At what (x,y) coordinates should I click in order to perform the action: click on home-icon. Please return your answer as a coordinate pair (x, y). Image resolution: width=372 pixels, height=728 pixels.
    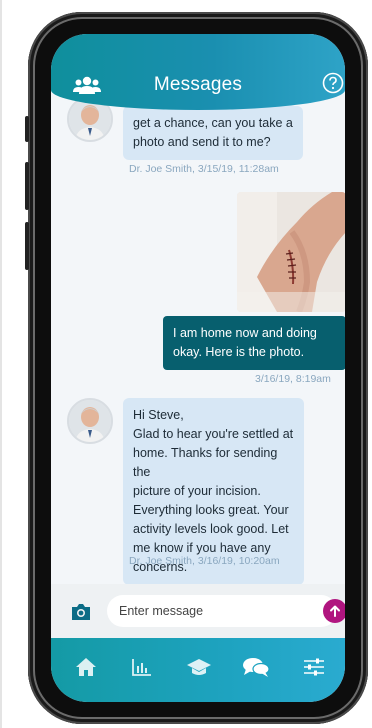
    Looking at the image, I should click on (86, 667).